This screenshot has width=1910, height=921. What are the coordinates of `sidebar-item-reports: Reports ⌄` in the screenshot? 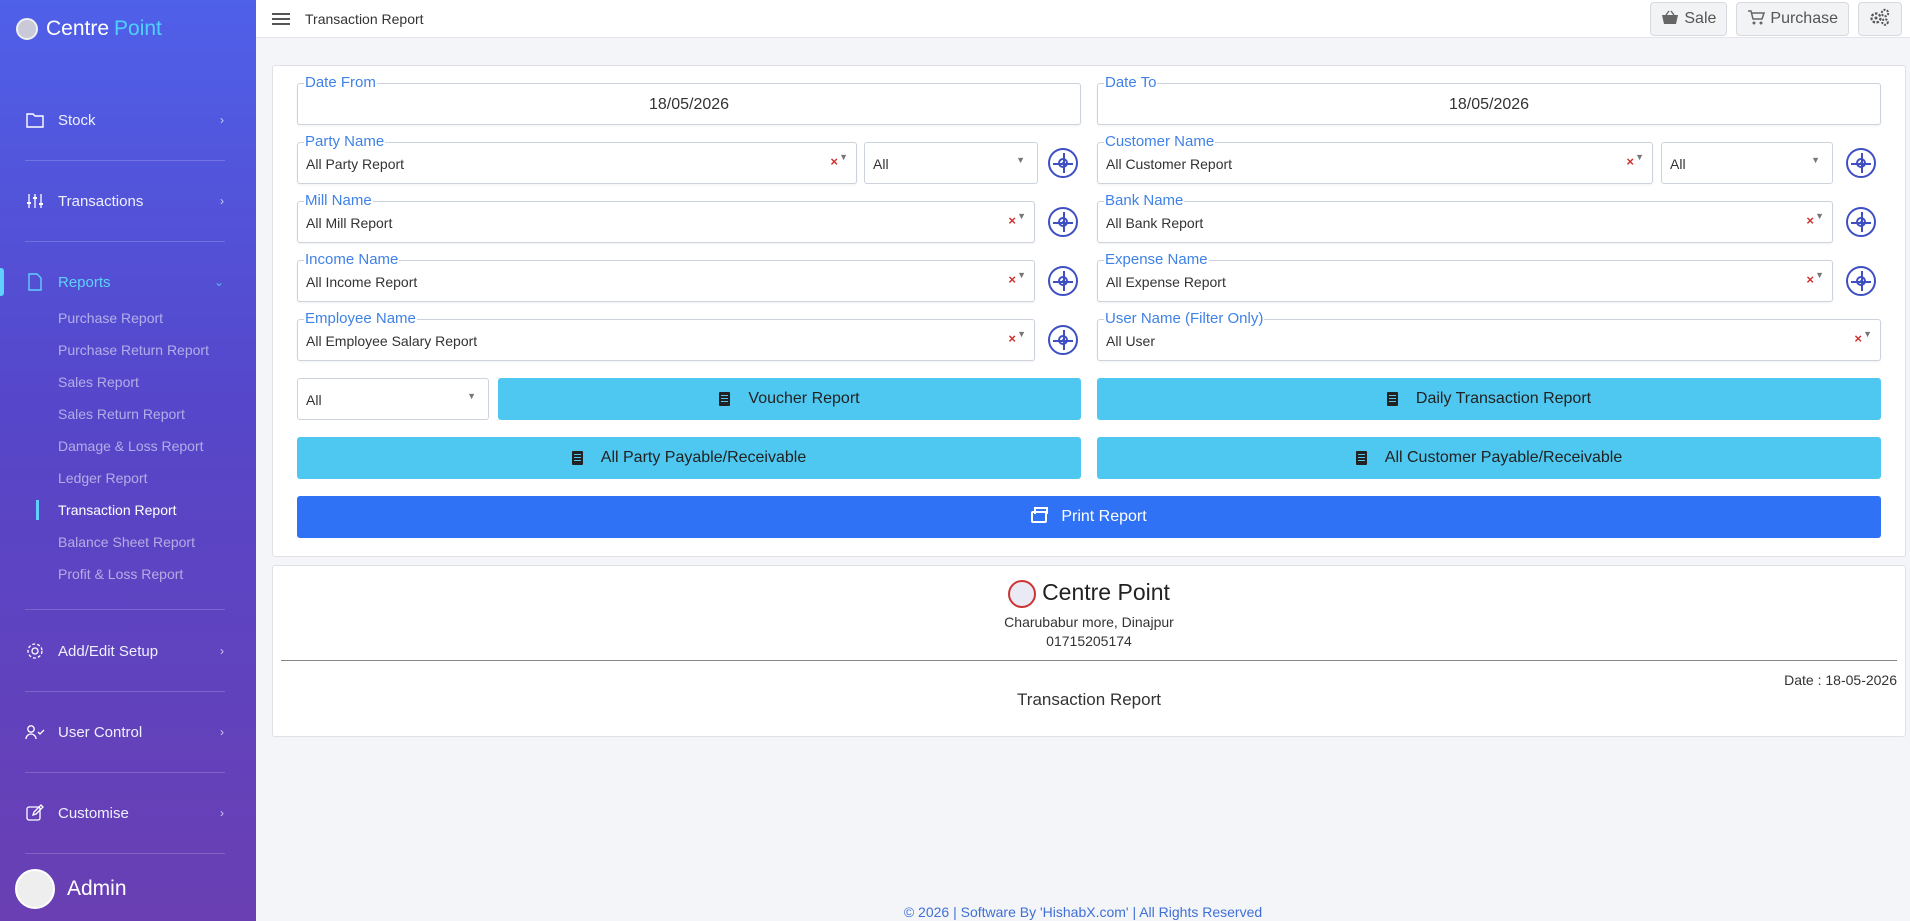 It's located at (128, 282).